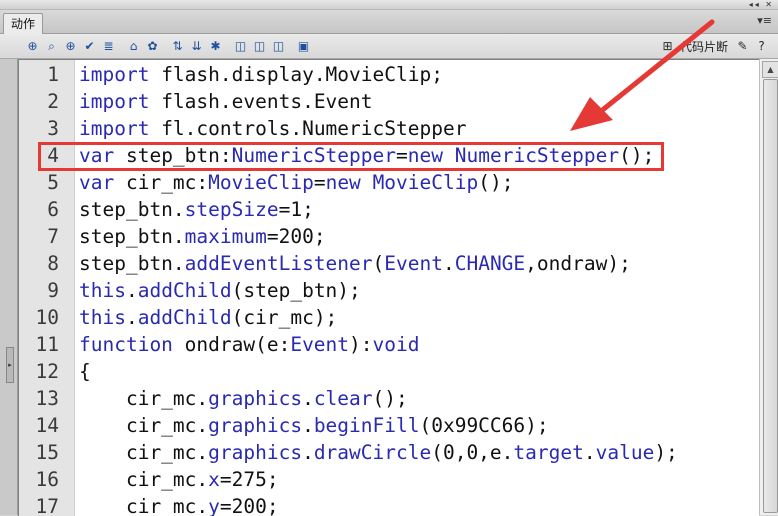 The height and width of the screenshot is (516, 778). What do you see at coordinates (249, 344) in the screenshot?
I see `code-text: function ondraw(e:Event):void` at bounding box center [249, 344].